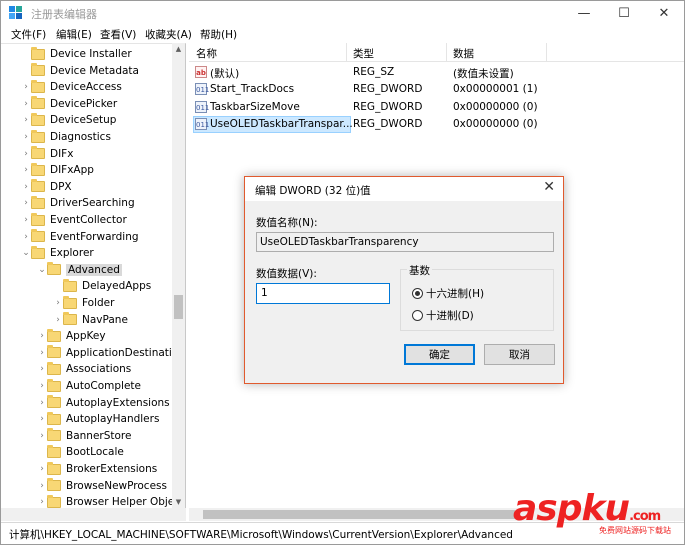  I want to click on ok-button: 确定, so click(439, 354).